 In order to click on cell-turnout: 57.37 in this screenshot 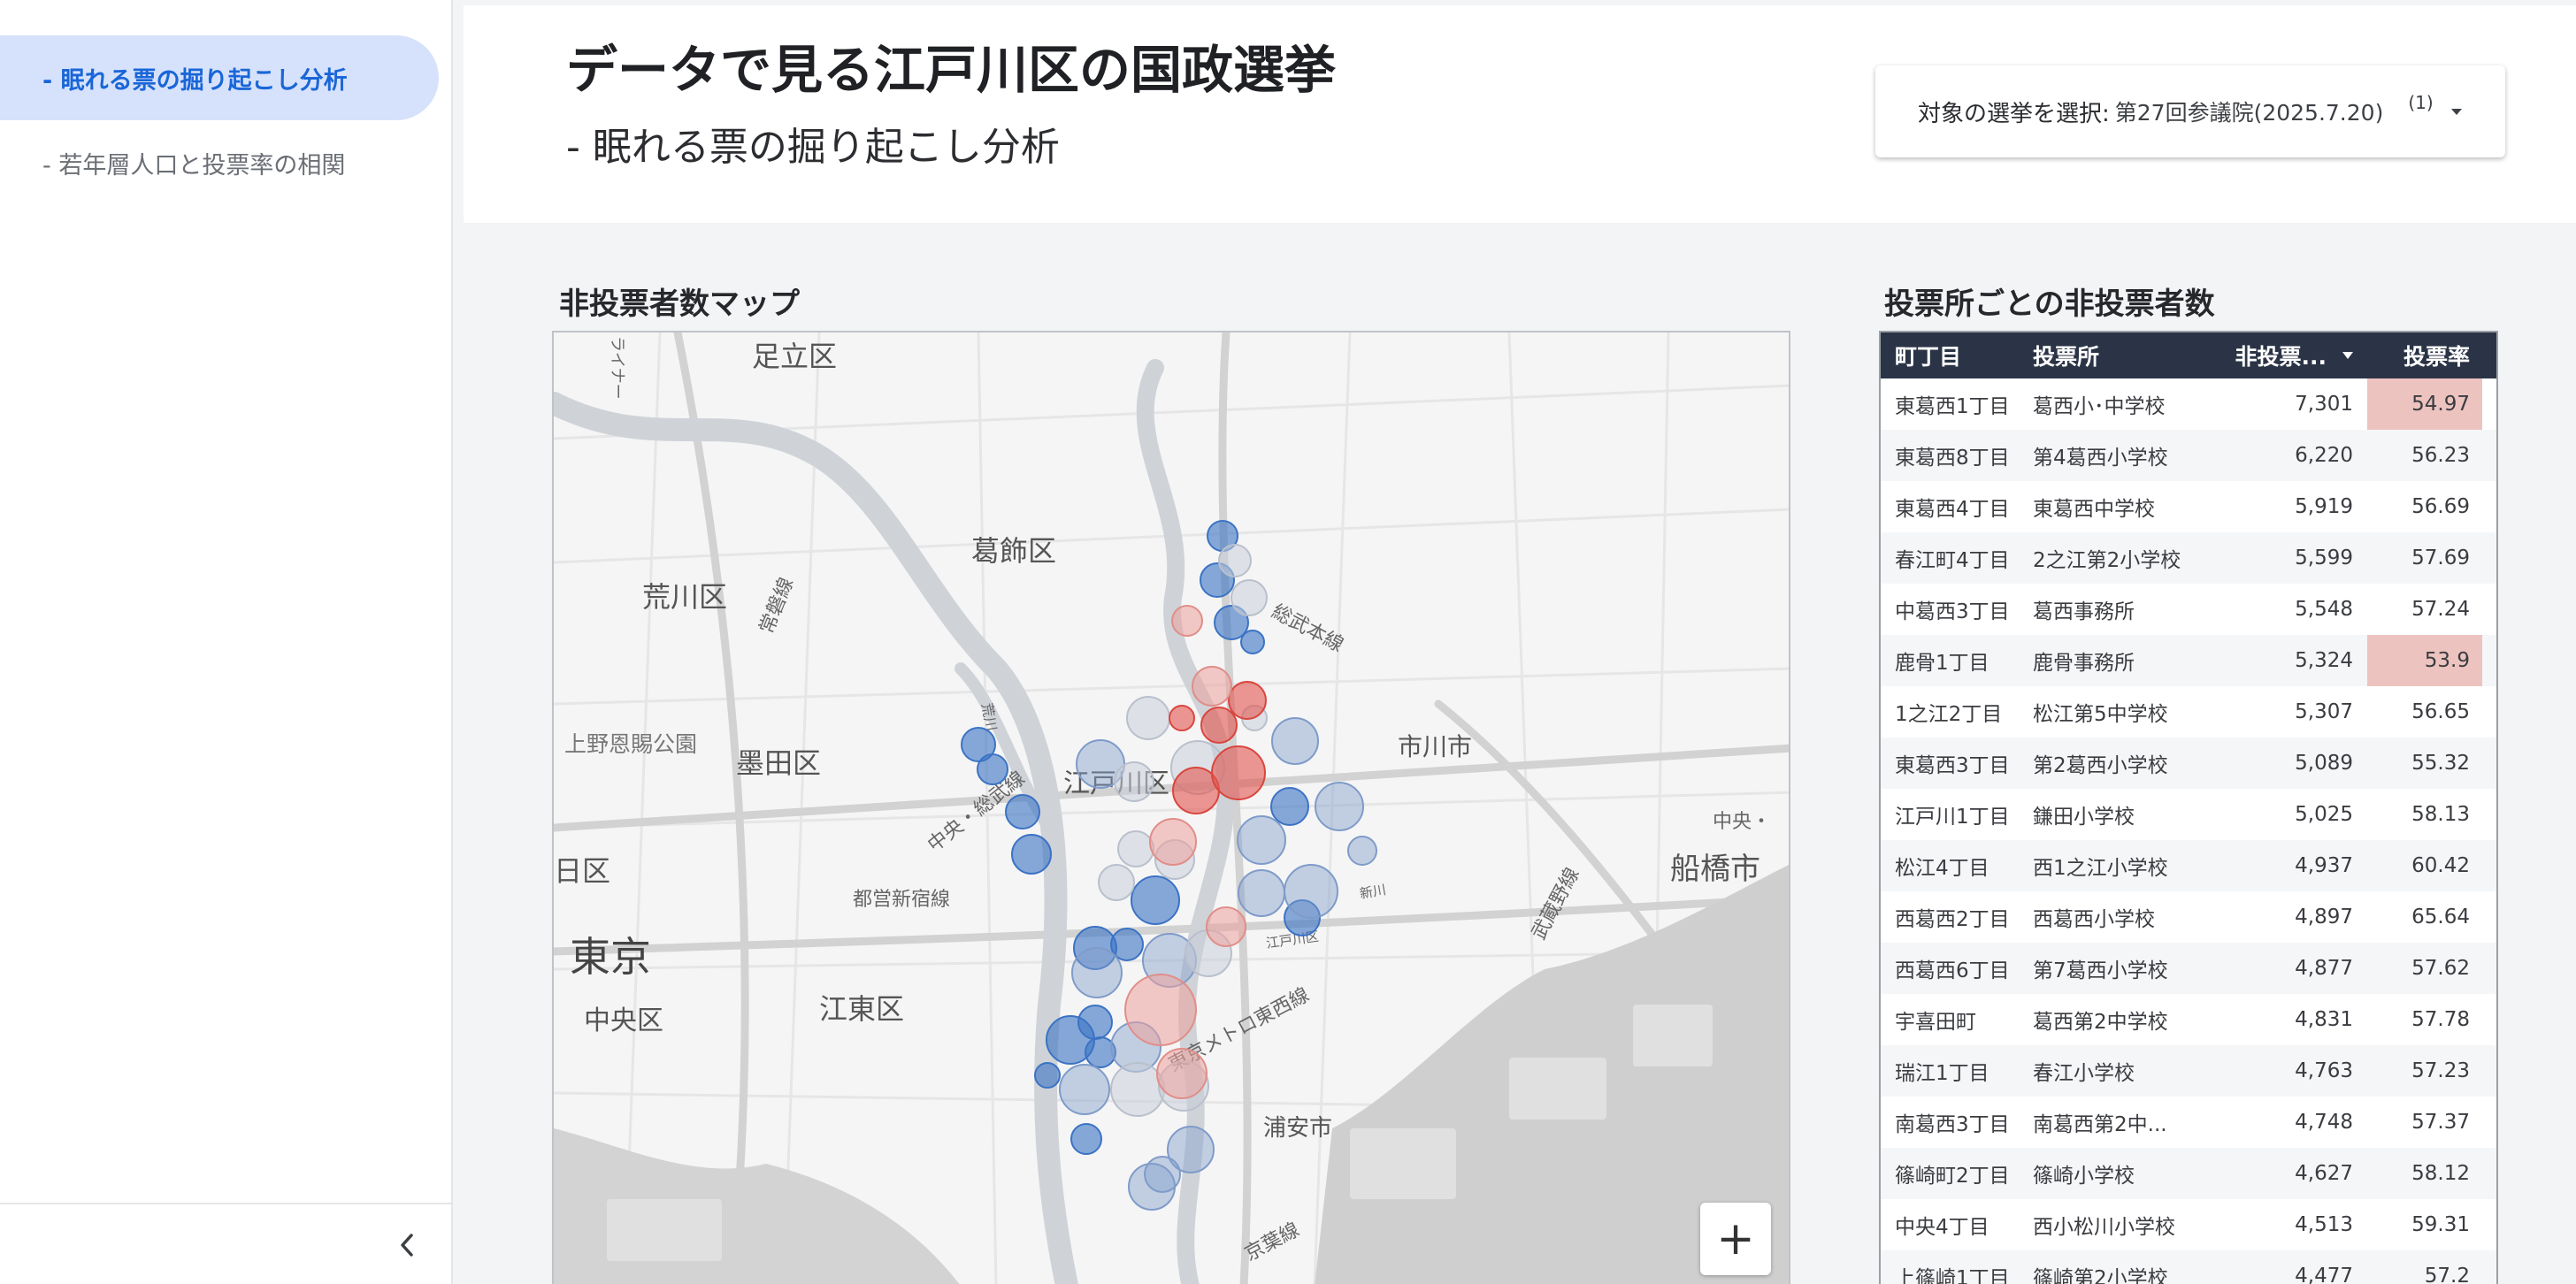, I will do `click(2440, 1123)`.